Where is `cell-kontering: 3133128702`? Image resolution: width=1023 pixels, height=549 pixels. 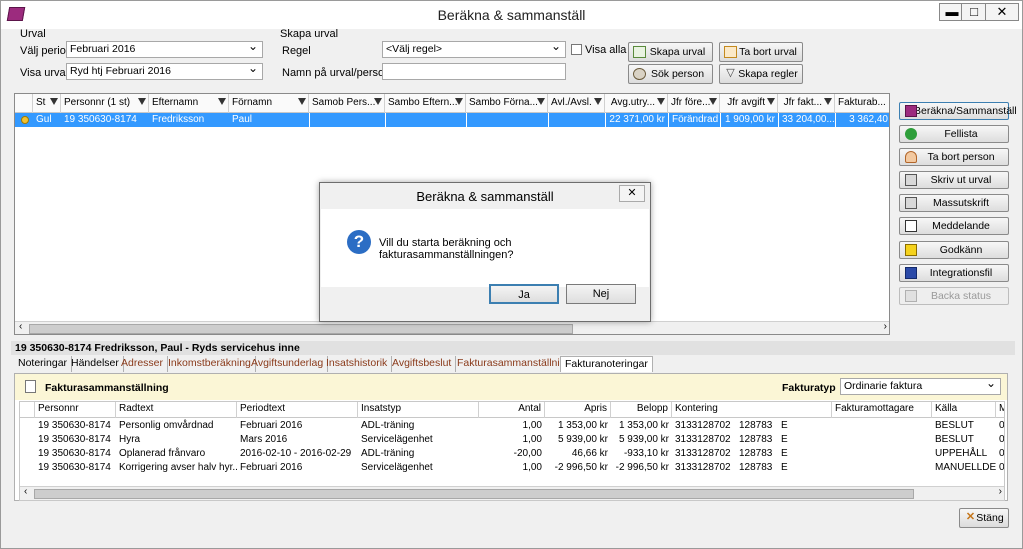
cell-kontering: 3133128702 is located at coordinates (703, 425).